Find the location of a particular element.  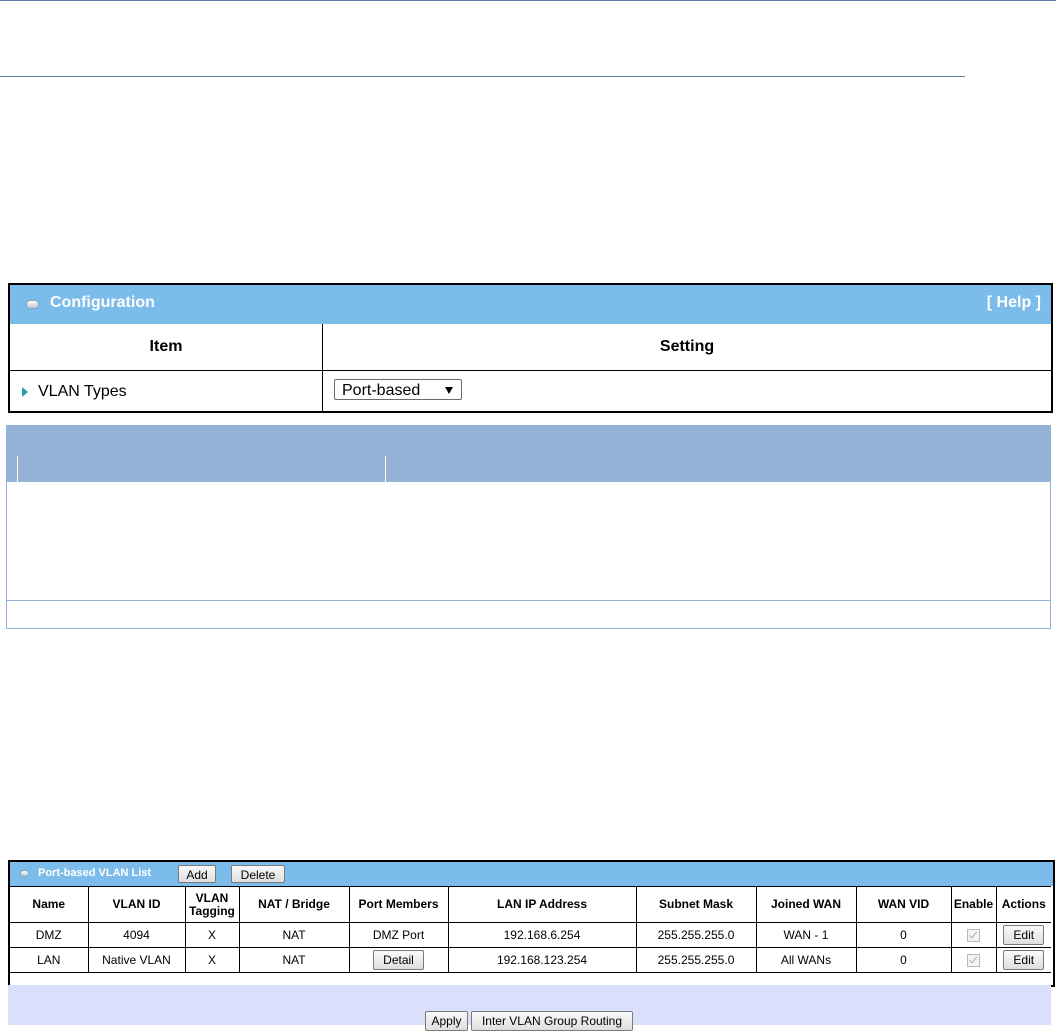

empty-table-header is located at coordinates (528, 454).